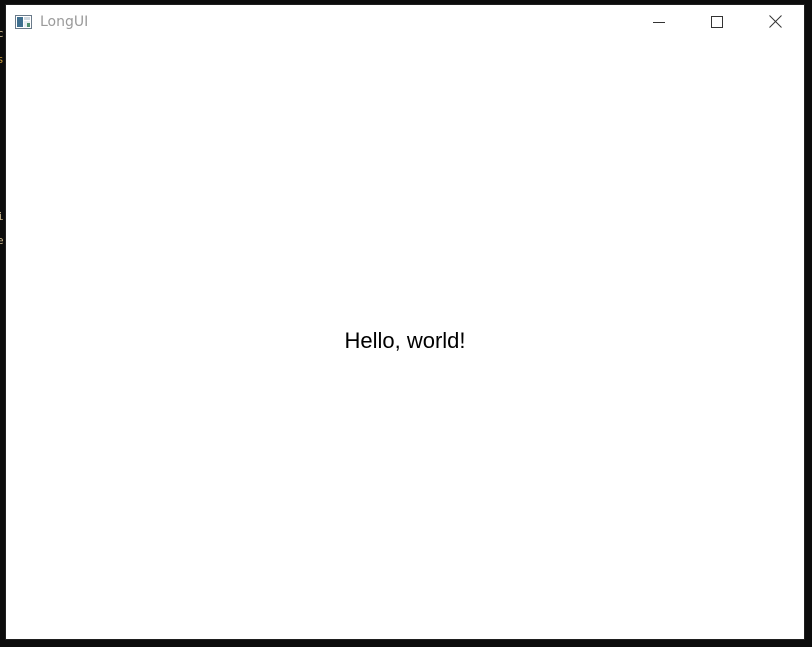  I want to click on background-text-fragment: s, so click(2, 59).